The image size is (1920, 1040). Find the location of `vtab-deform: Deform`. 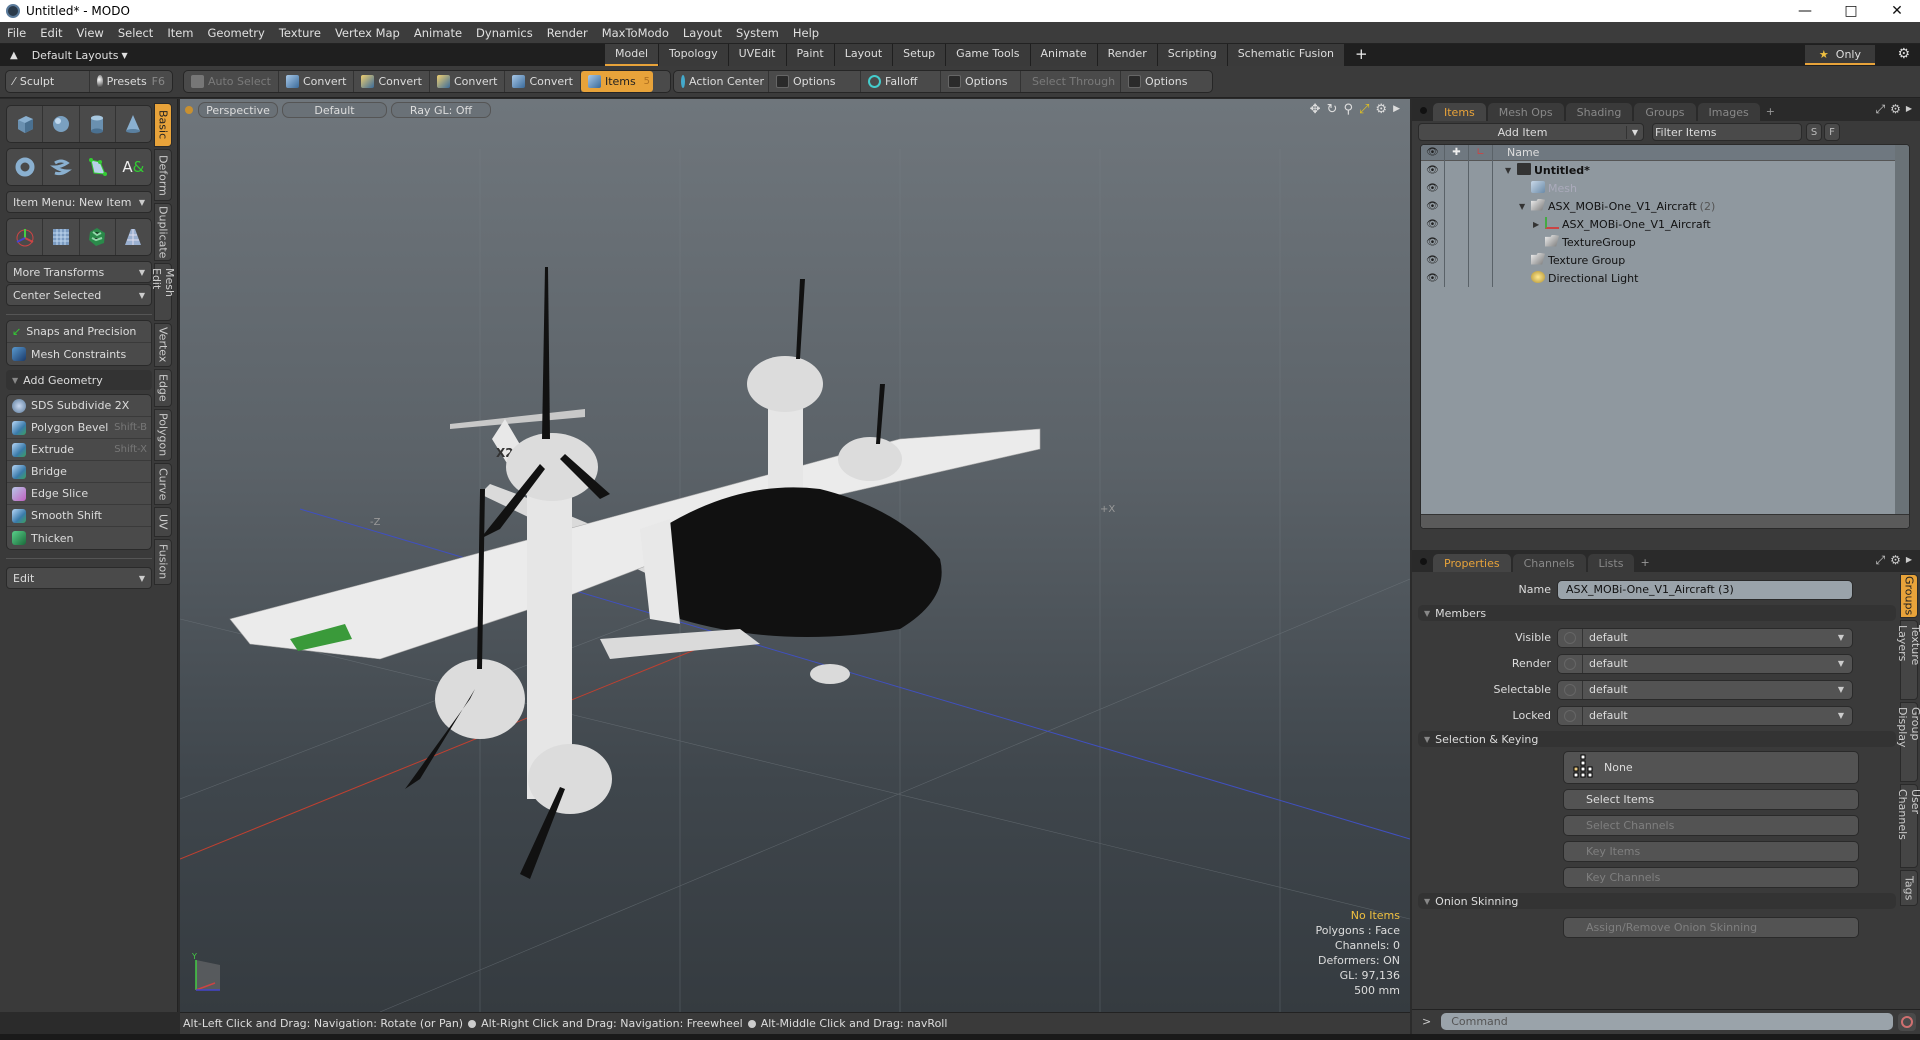

vtab-deform: Deform is located at coordinates (163, 175).